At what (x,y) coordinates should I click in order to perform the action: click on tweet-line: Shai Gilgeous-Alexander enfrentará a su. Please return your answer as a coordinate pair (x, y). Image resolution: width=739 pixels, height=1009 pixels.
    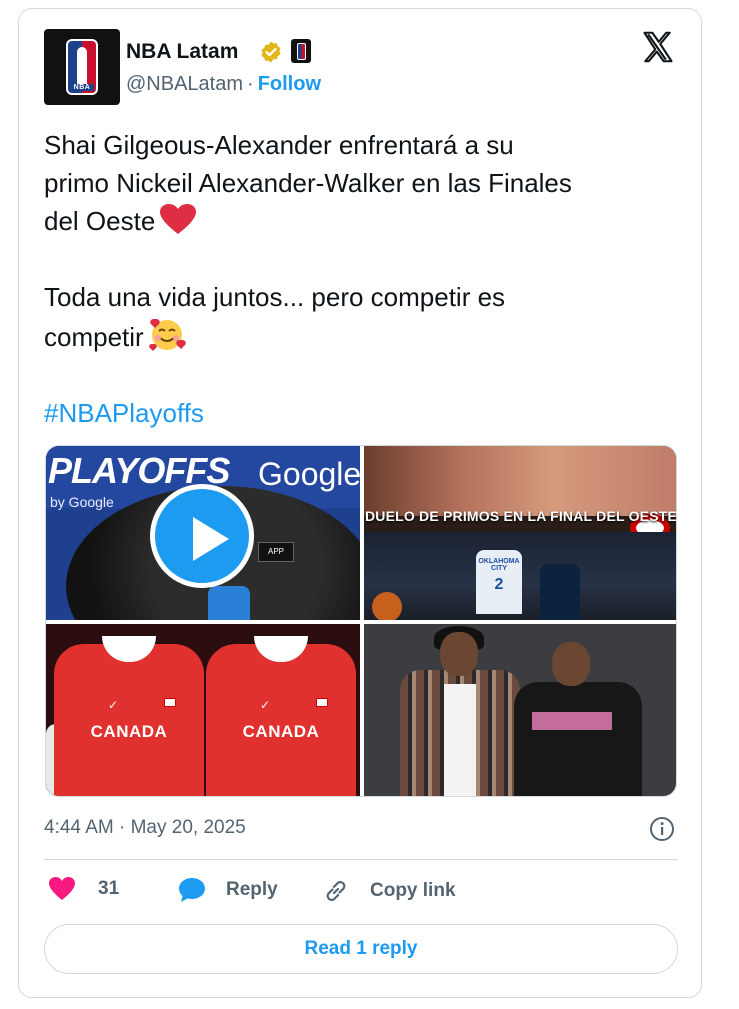
    Looking at the image, I should click on (279, 145).